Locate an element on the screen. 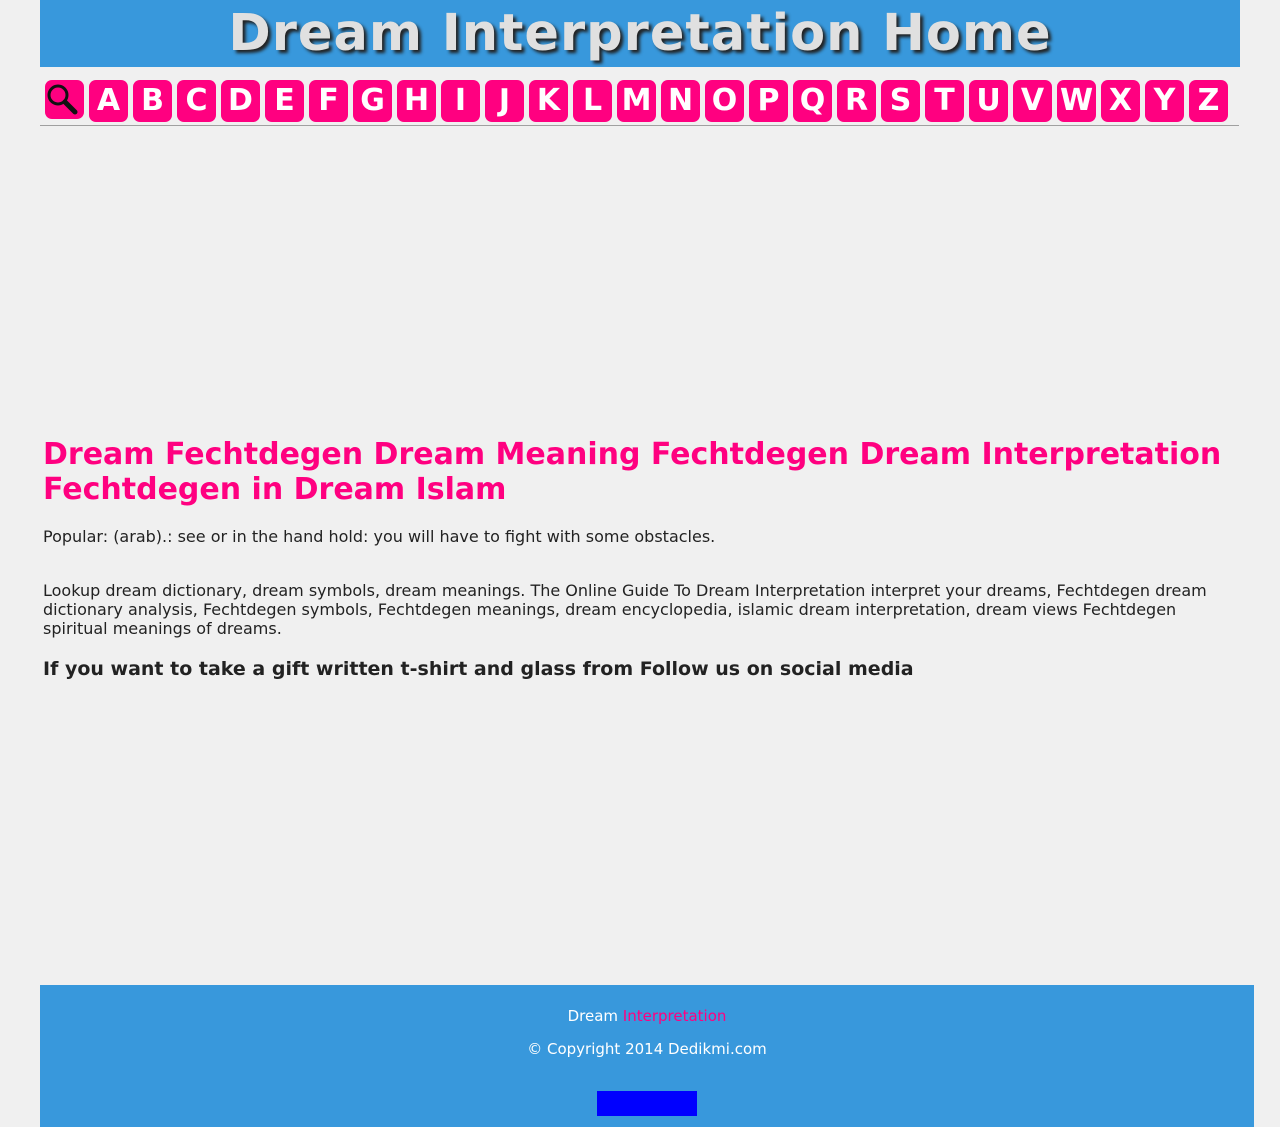 This screenshot has width=1280, height=1127. letter-button-g: G is located at coordinates (372, 101).